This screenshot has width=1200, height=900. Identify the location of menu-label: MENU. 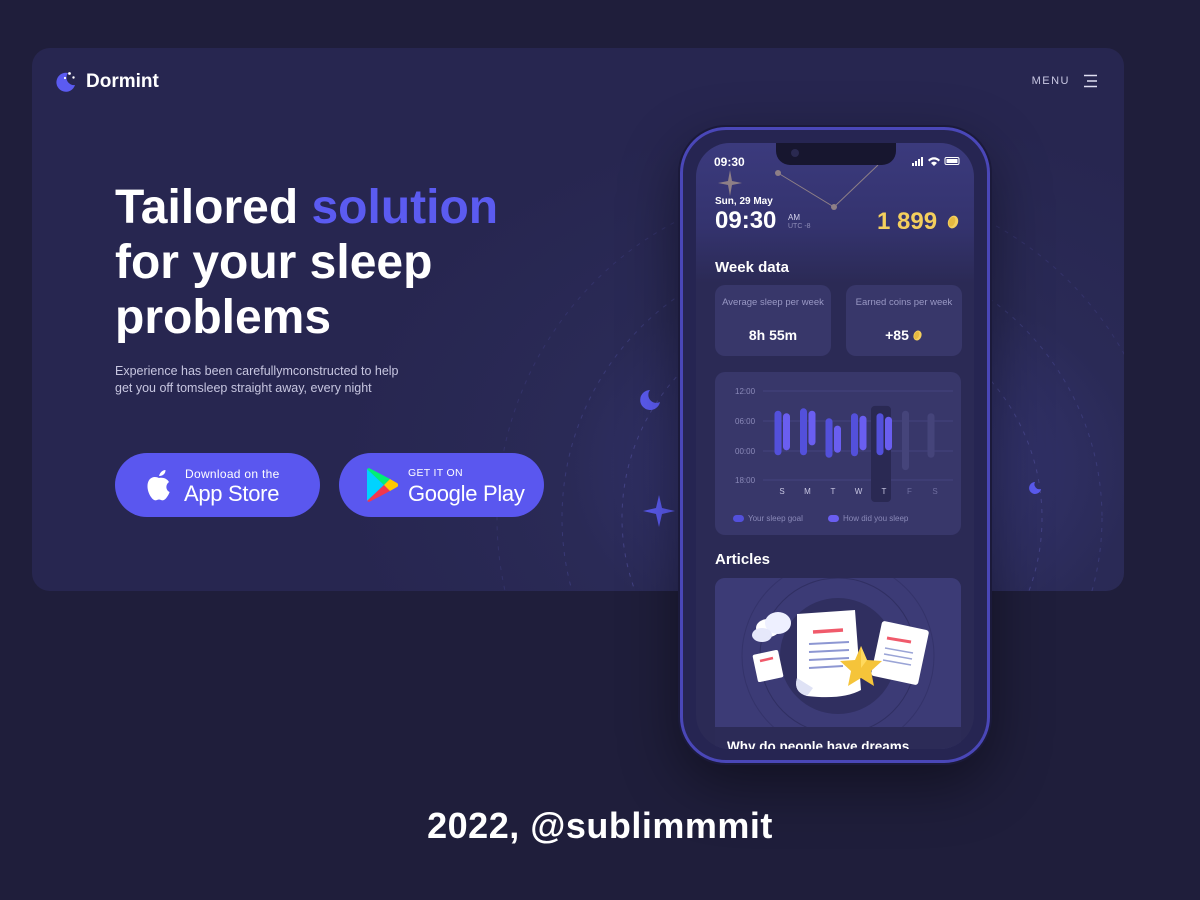
(1050, 81).